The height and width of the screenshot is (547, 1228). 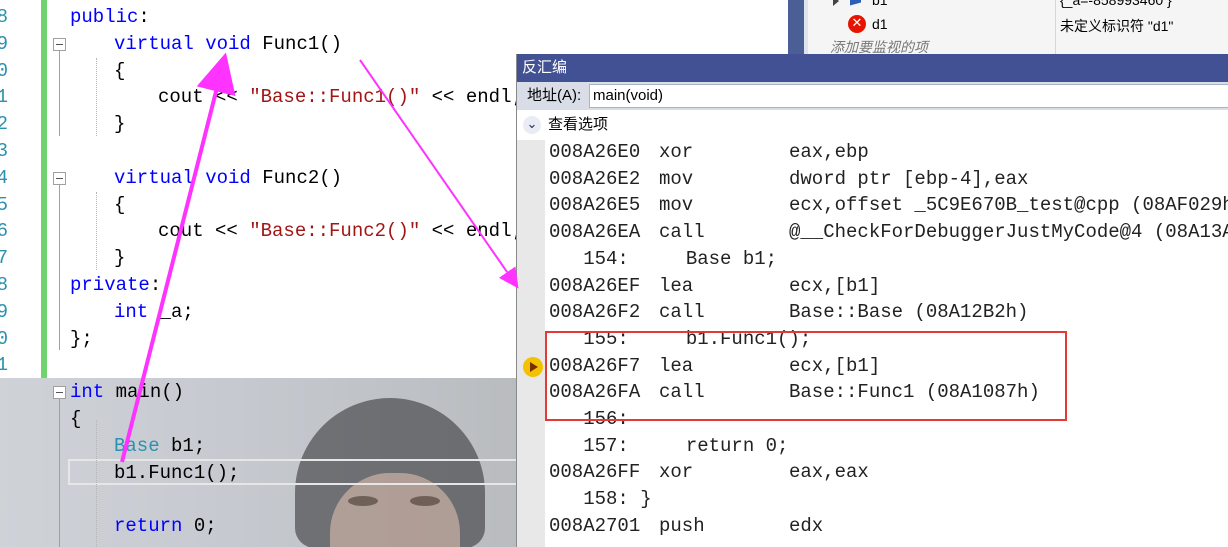 What do you see at coordinates (302, 43) in the screenshot?
I see `code-token: Func1()` at bounding box center [302, 43].